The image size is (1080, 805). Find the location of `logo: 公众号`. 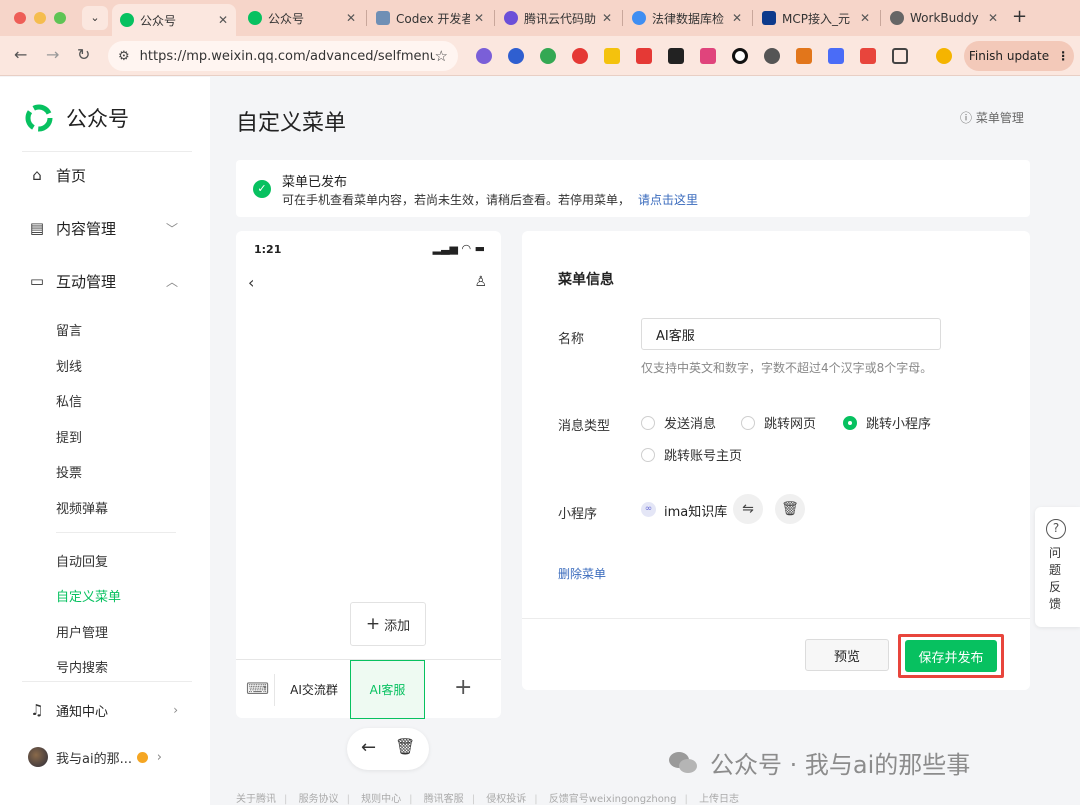

logo: 公众号 is located at coordinates (76, 118).